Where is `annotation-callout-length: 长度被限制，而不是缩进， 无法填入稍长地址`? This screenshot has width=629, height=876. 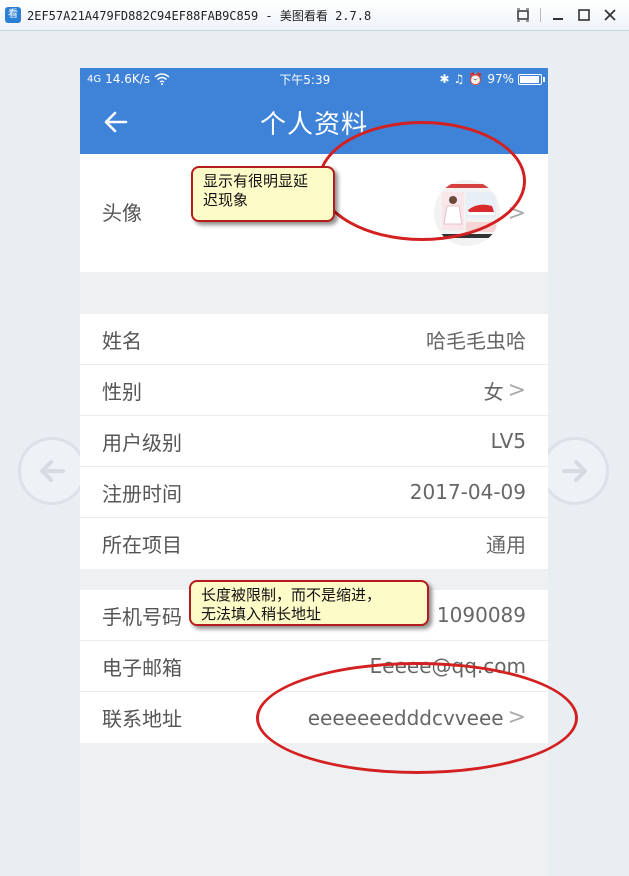
annotation-callout-length: 长度被限制，而不是缩进， 无法填入稍长地址 is located at coordinates (309, 603).